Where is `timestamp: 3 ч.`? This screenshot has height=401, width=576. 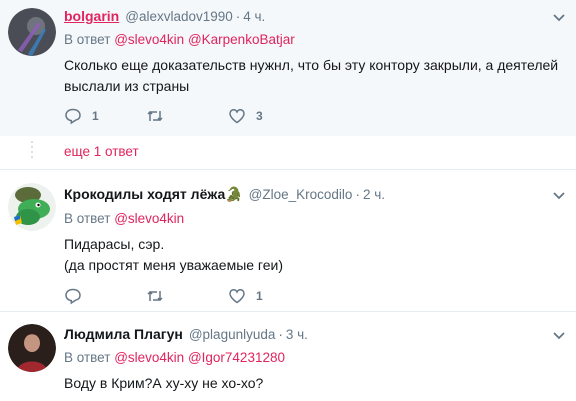
timestamp: 3 ч. is located at coordinates (297, 334).